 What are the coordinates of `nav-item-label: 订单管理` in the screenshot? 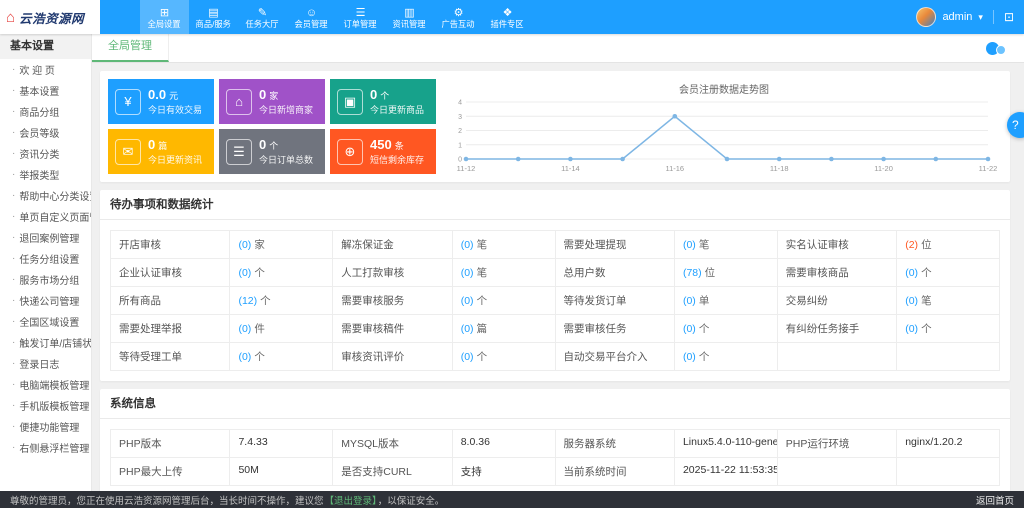 It's located at (360, 23).